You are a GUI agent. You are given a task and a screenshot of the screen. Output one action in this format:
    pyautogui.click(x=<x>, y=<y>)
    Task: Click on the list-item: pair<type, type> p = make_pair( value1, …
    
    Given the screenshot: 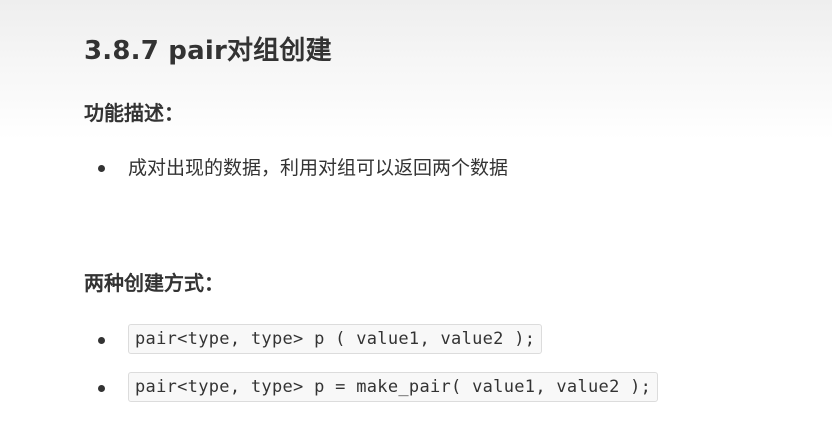 What is the action you would take?
    pyautogui.click(x=378, y=396)
    